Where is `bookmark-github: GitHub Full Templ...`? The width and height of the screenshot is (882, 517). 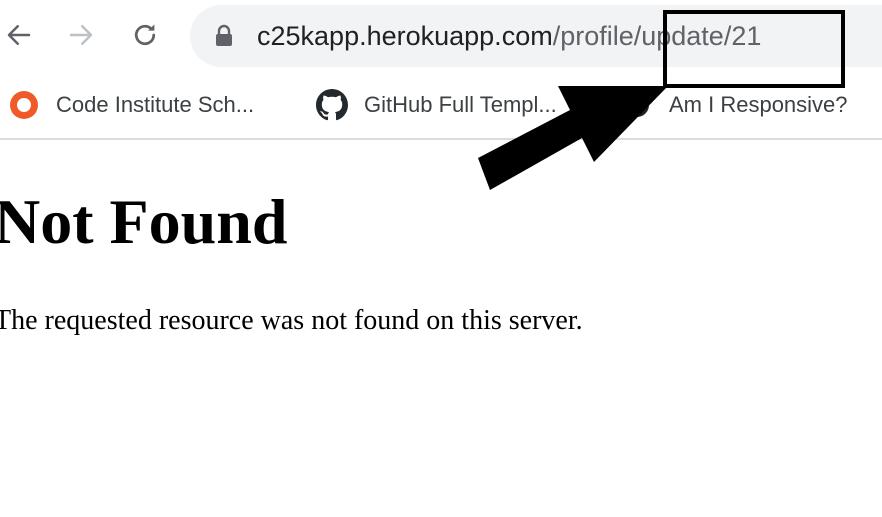
bookmark-github: GitHub Full Templ... is located at coordinates (436, 105).